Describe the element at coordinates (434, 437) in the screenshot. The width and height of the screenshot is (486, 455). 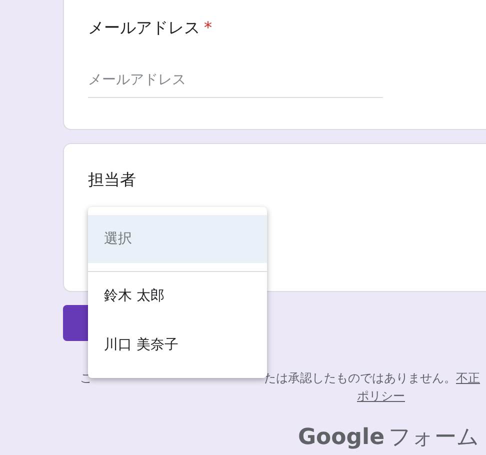
I see `brand-product: フォーム` at that location.